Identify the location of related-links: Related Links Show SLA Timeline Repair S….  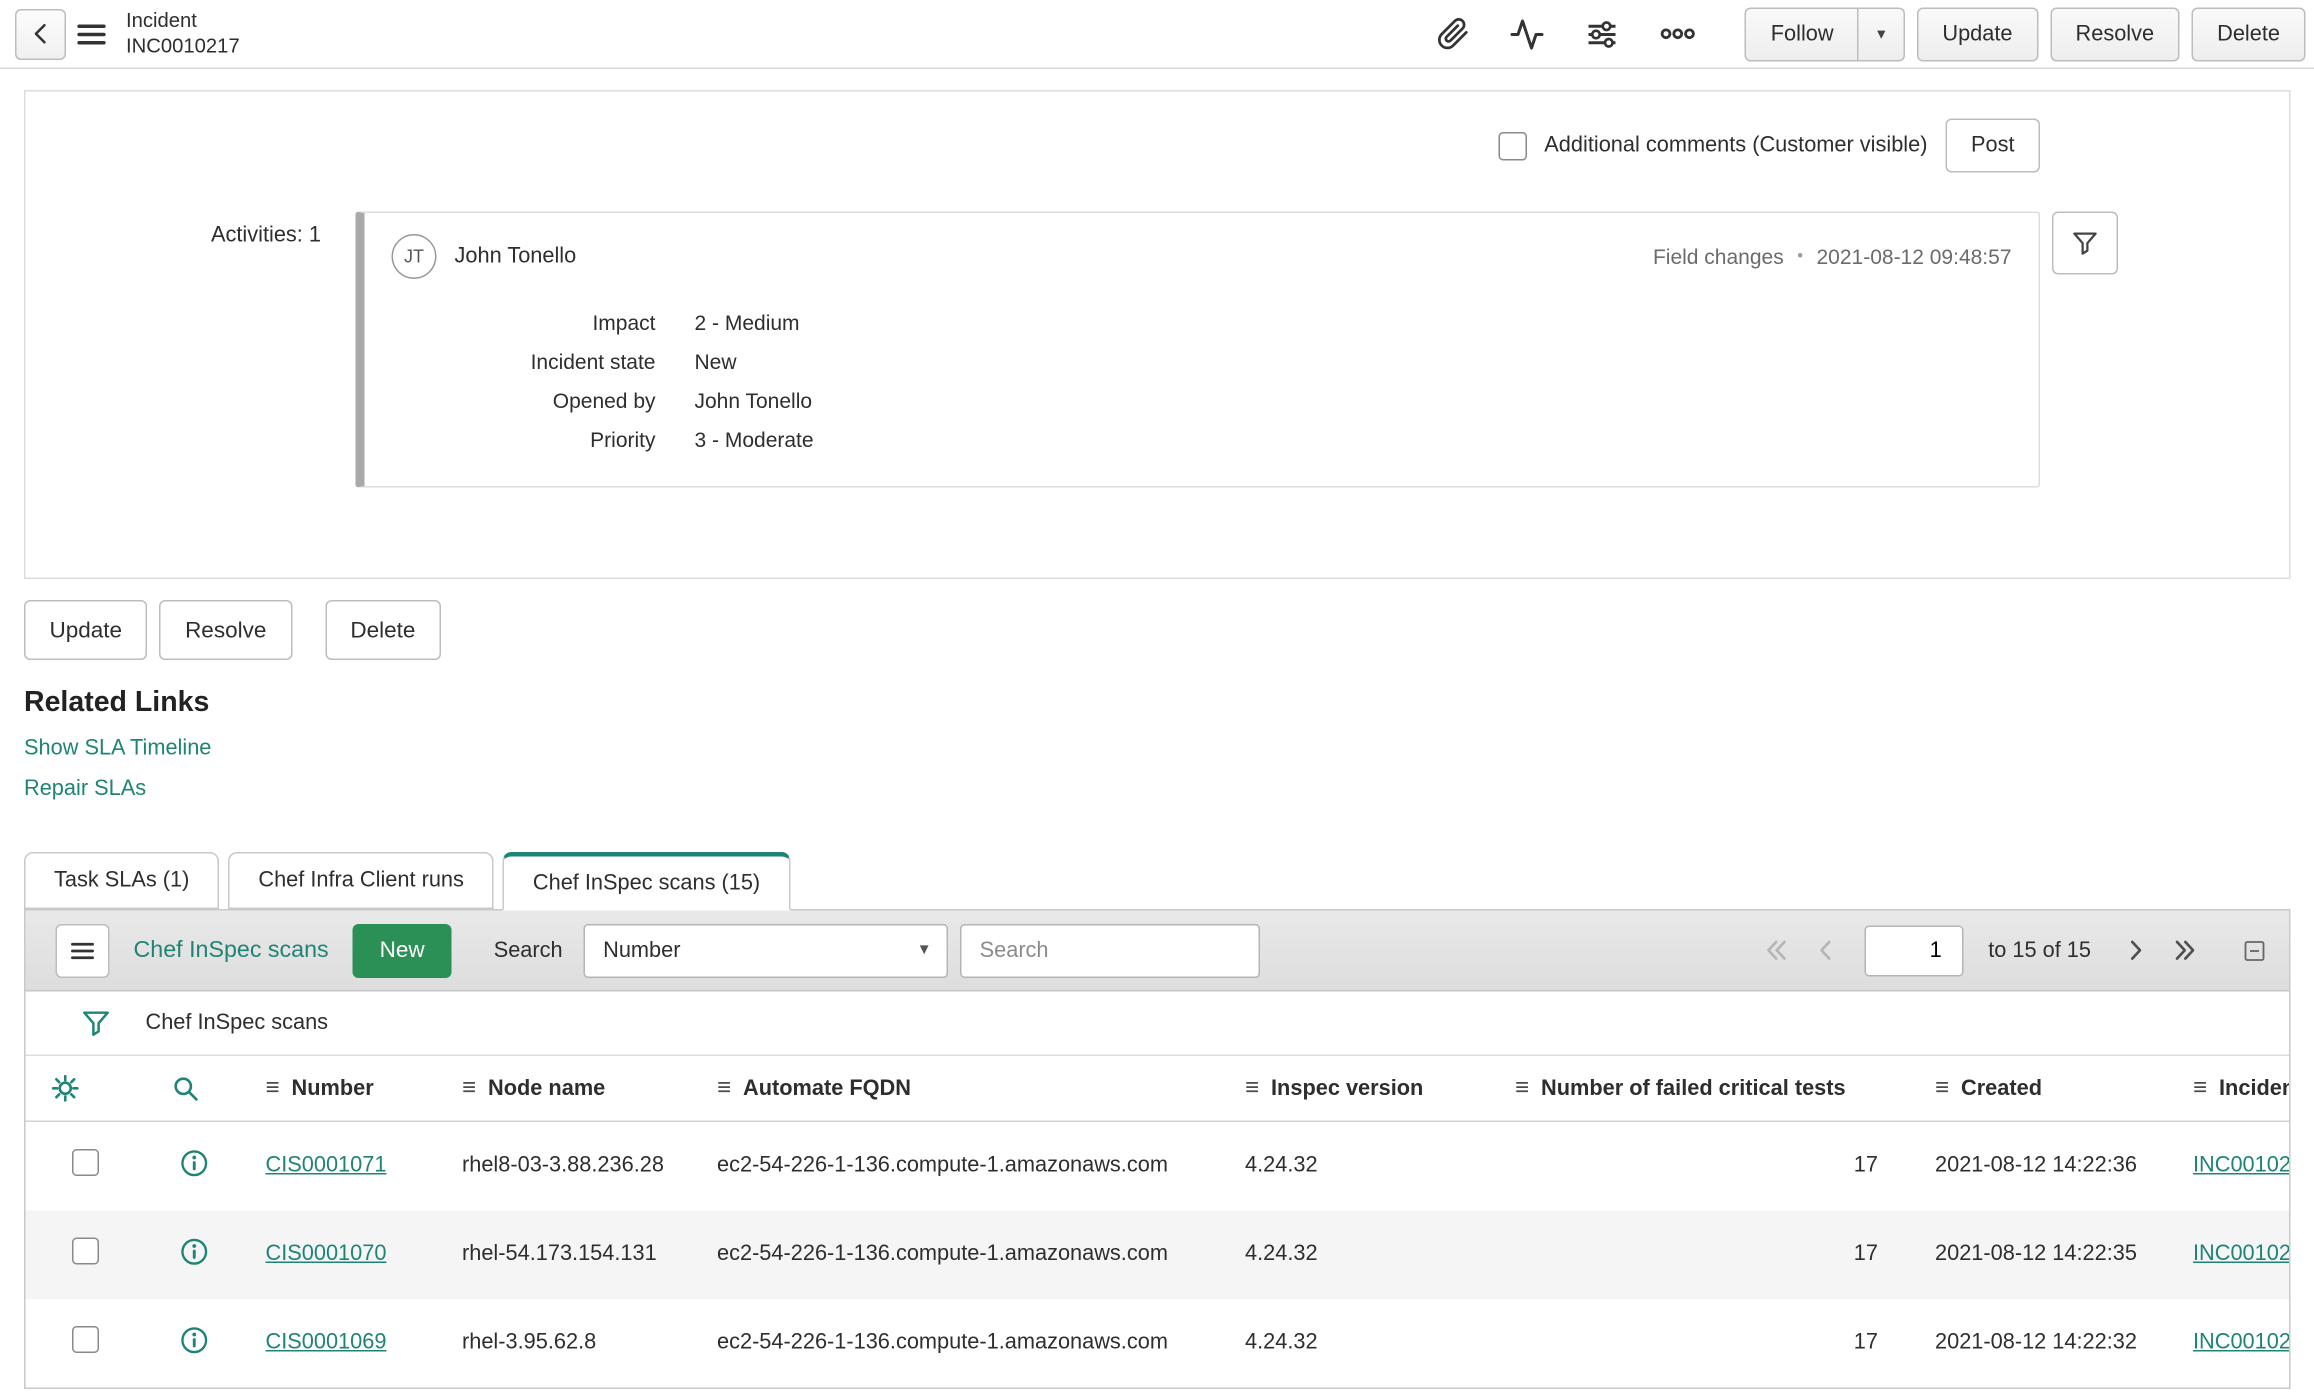
(1157, 730).